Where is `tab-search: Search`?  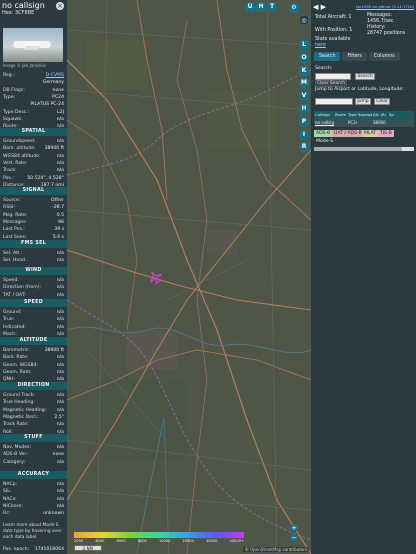 tab-search: Search is located at coordinates (327, 56).